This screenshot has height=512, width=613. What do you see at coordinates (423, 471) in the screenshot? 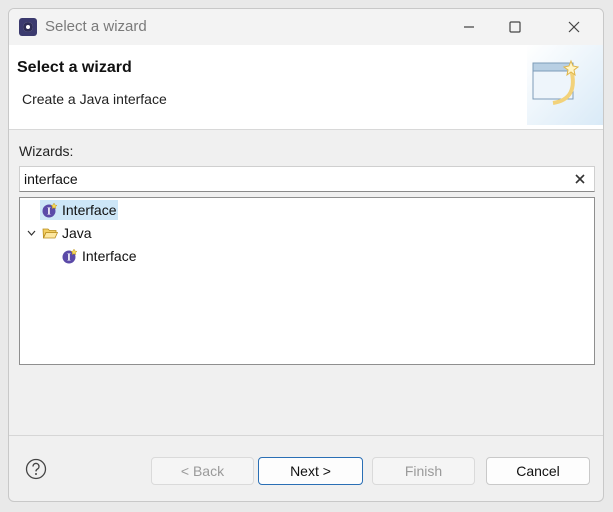
I see `finish-button: Finish` at bounding box center [423, 471].